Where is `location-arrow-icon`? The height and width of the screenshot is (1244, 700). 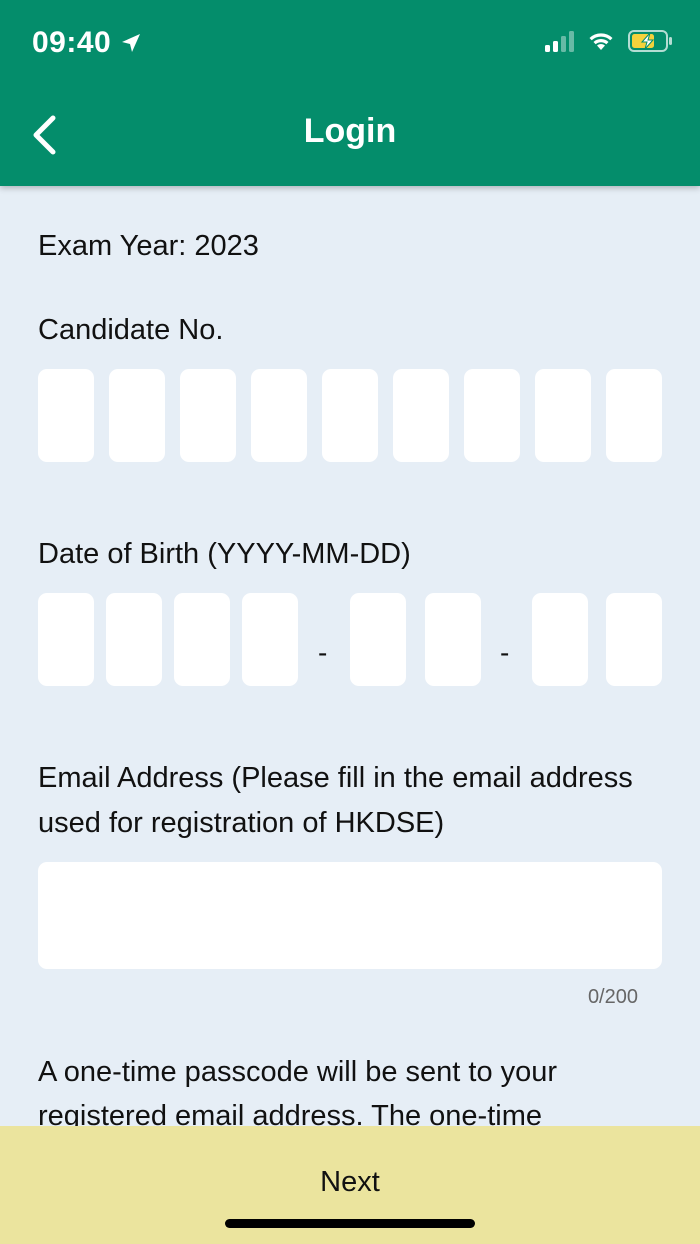
location-arrow-icon is located at coordinates (131, 43).